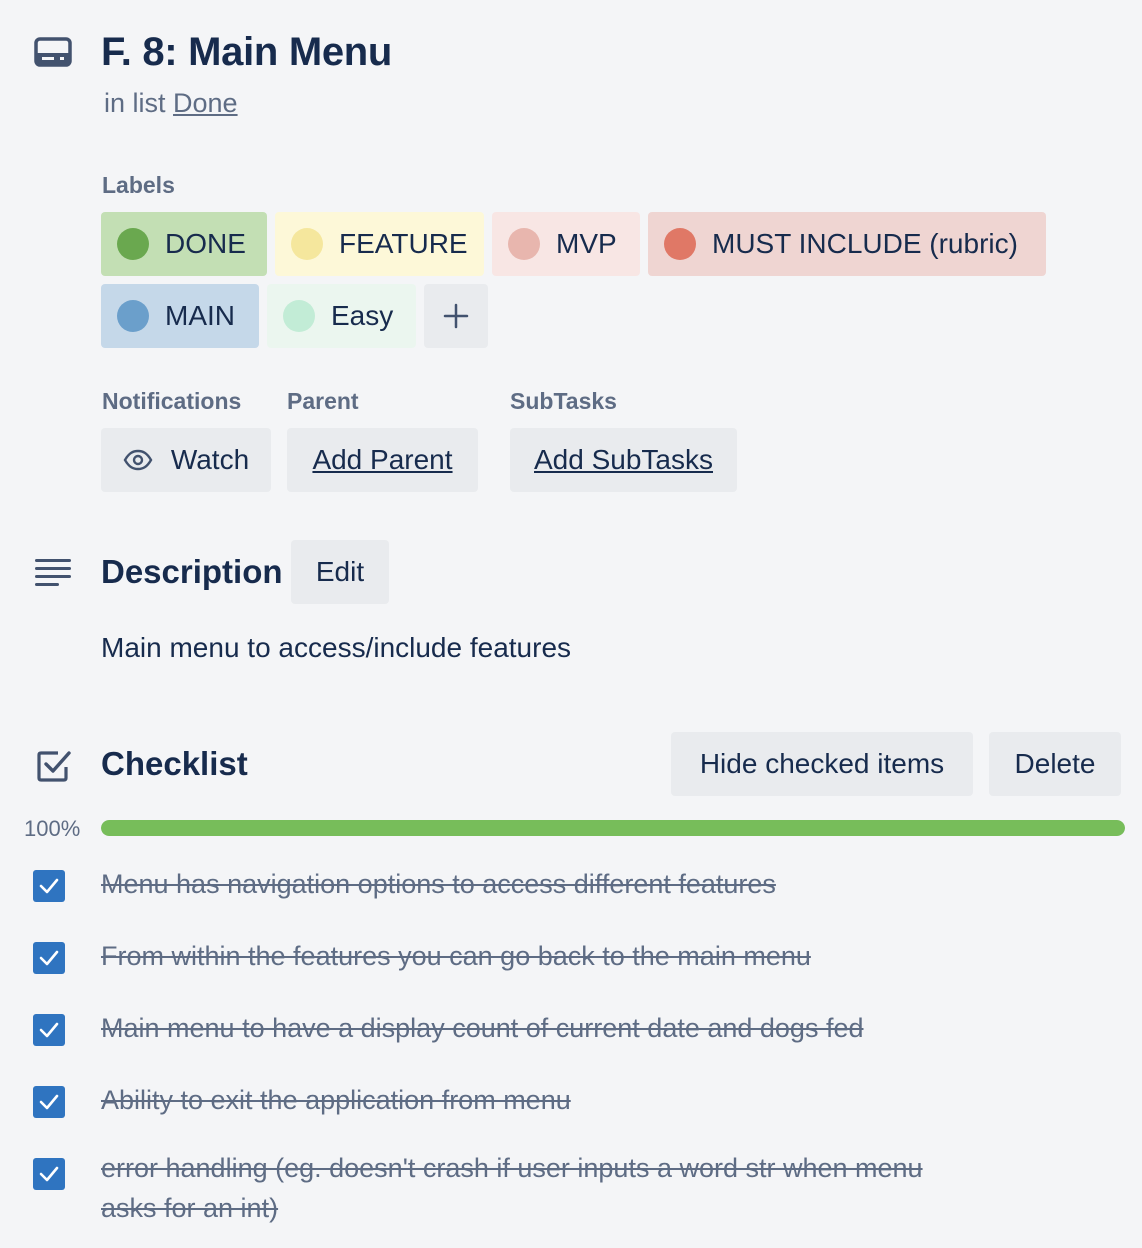  I want to click on label-done: DONE, so click(184, 244).